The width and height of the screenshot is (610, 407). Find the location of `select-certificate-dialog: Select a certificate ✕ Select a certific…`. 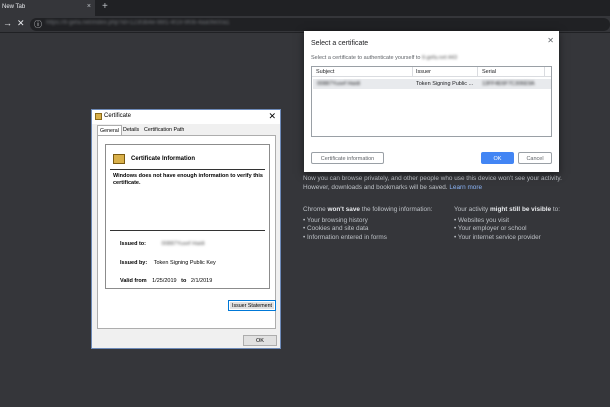

select-certificate-dialog: Select a certificate ✕ Select a certific… is located at coordinates (431, 101).